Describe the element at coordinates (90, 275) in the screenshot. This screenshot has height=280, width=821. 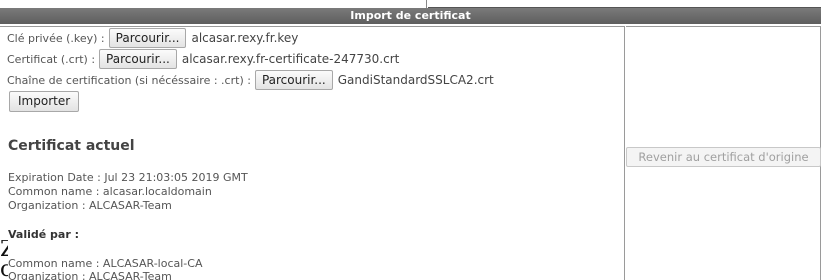
I see `issuer-organization: Organization : ALCASAR-Team` at that location.